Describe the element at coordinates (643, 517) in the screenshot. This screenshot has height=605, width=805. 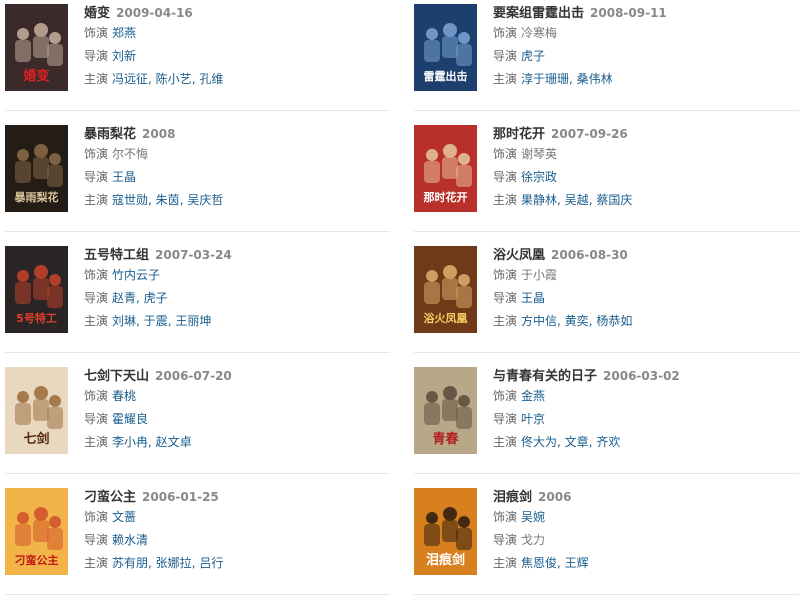
I see `role-line: 饰演 吴婉` at that location.